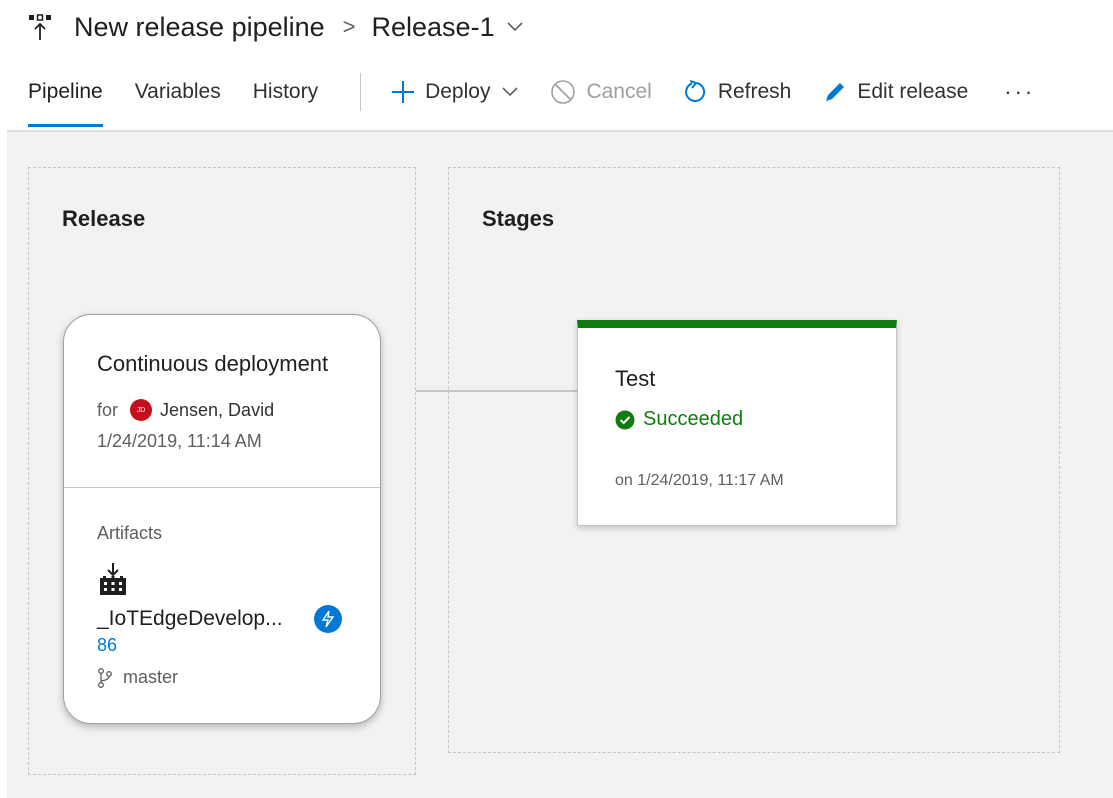 This screenshot has width=1113, height=798. Describe the element at coordinates (619, 91) in the screenshot. I see `cancel-label: Cancel` at that location.